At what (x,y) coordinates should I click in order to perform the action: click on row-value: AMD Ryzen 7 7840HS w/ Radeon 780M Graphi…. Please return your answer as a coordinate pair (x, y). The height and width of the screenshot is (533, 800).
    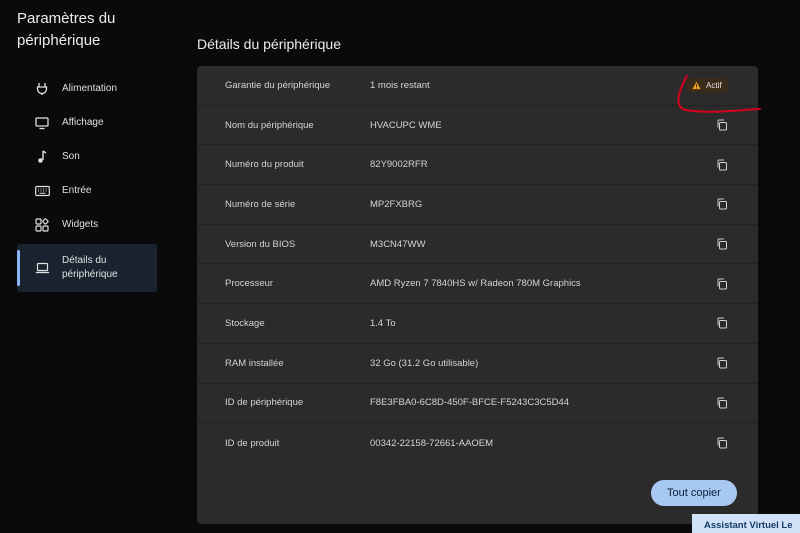
    Looking at the image, I should click on (475, 284).